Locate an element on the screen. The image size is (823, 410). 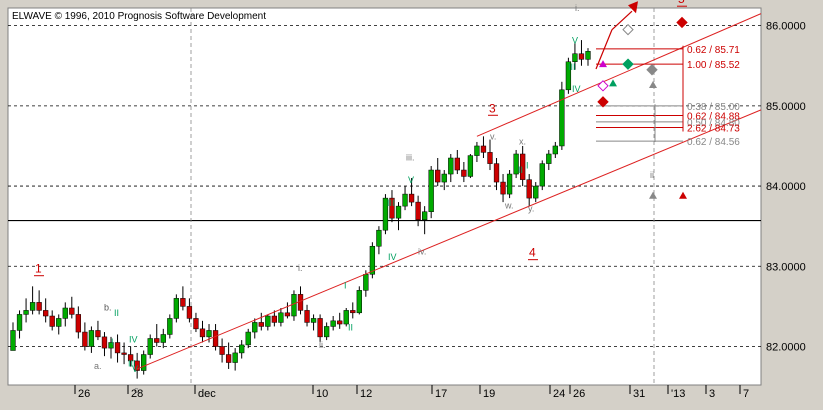
wave-label: 1 is located at coordinates (38, 269).